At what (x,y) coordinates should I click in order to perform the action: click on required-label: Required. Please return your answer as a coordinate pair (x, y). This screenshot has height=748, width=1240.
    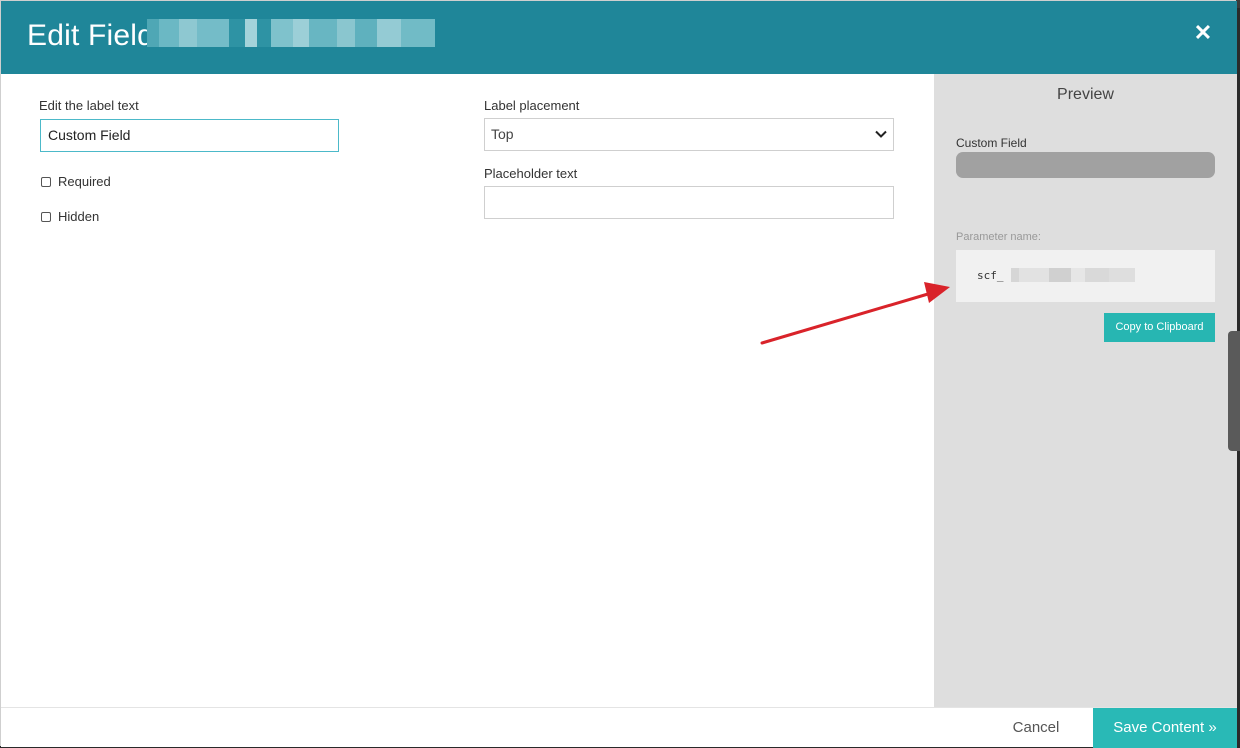
    Looking at the image, I should click on (84, 181).